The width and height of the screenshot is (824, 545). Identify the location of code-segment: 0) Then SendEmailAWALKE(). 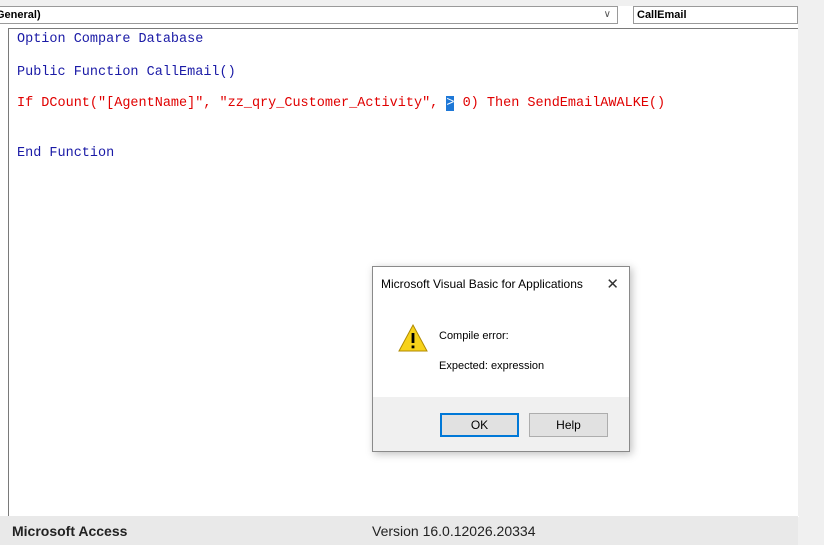
(560, 103).